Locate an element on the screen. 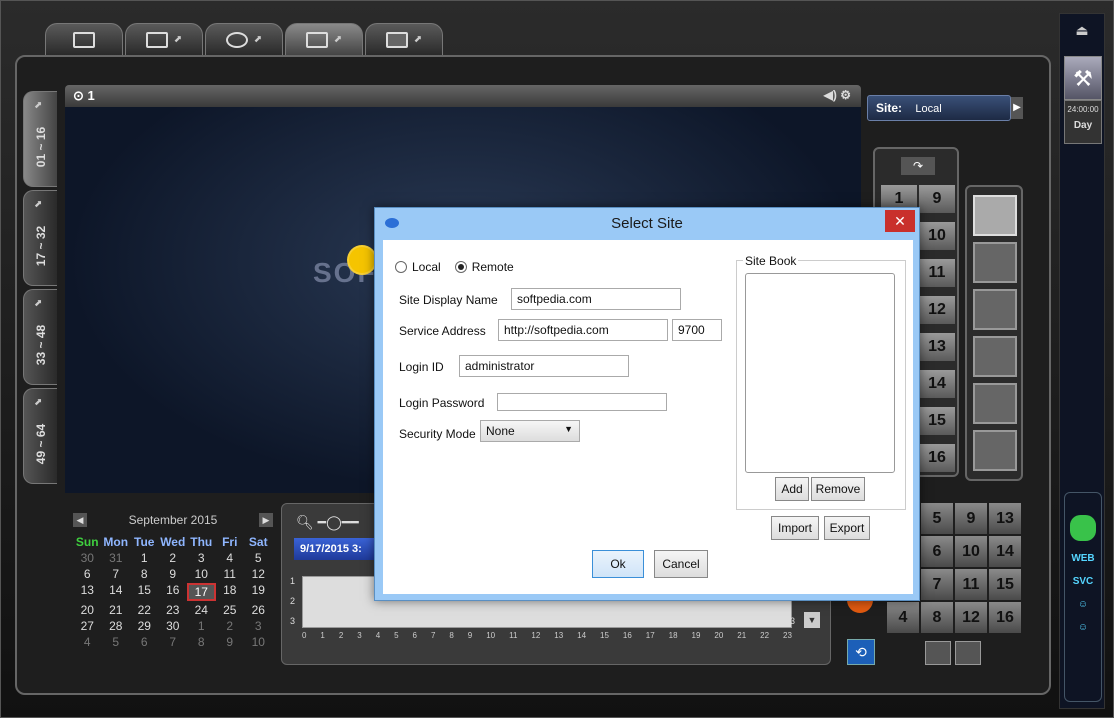  channel-grid-button: 13 is located at coordinates (1005, 518).